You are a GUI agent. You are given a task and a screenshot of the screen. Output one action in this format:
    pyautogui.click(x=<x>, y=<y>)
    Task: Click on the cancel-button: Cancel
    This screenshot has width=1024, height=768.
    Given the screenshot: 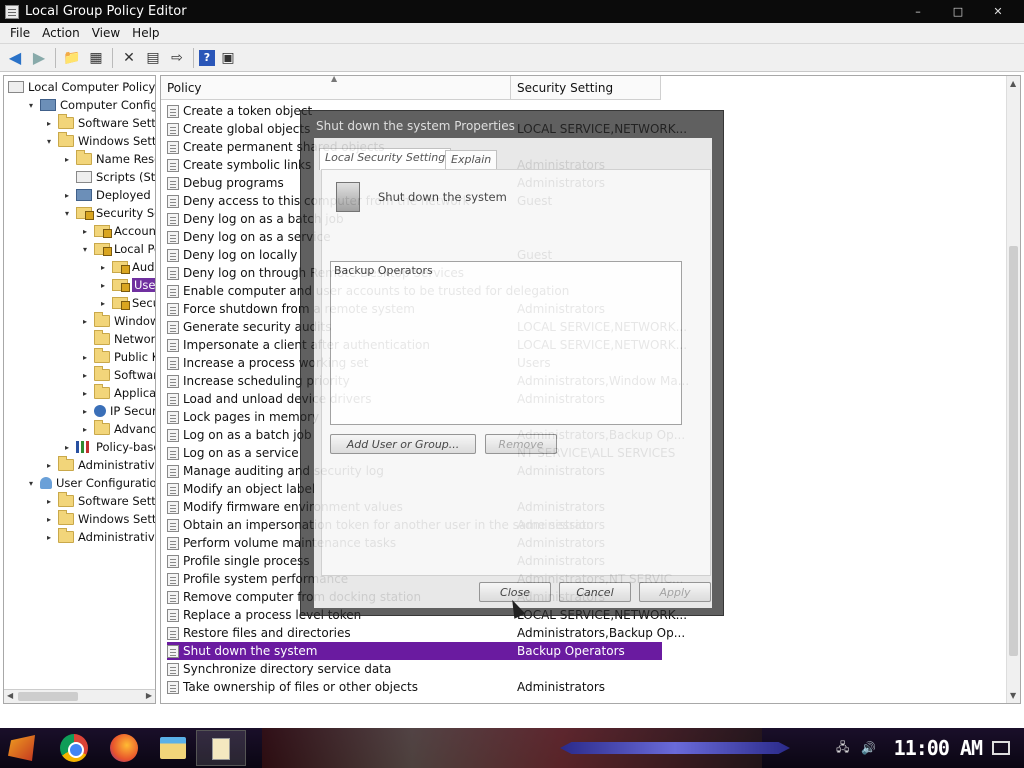 What is the action you would take?
    pyautogui.click(x=595, y=592)
    